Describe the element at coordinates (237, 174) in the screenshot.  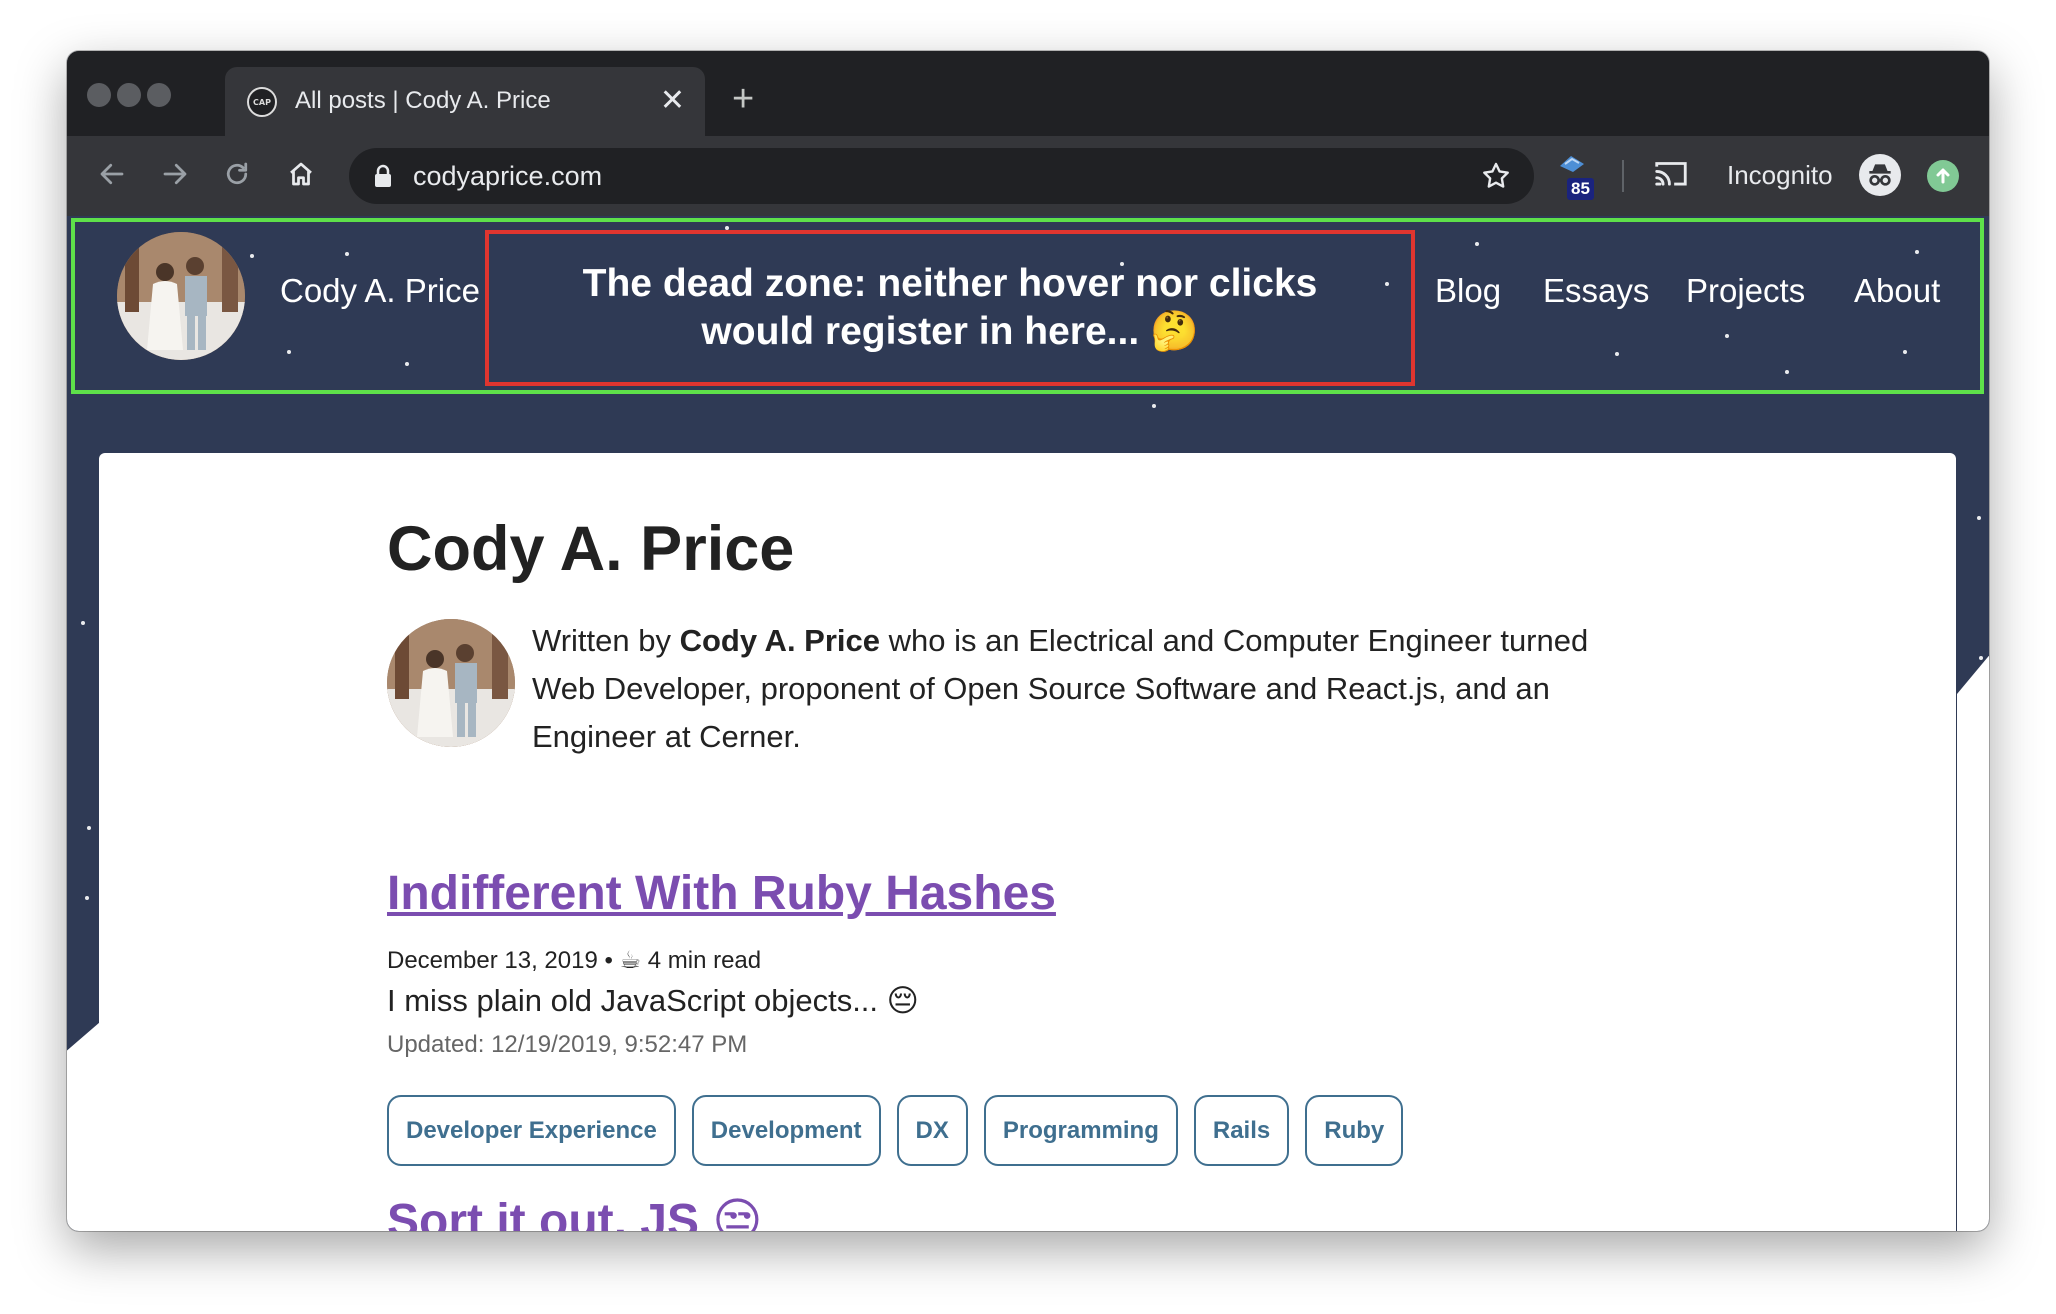
I see `reload-icon` at that location.